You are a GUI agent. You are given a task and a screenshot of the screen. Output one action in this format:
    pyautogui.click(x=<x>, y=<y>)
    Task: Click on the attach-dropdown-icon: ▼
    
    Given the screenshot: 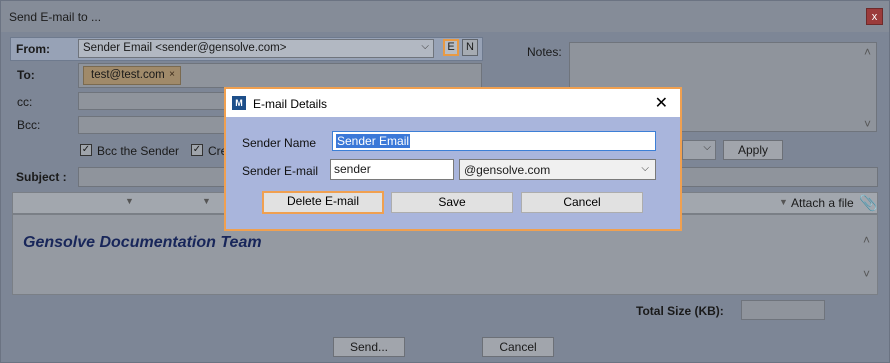 What is the action you would take?
    pyautogui.click(x=783, y=202)
    